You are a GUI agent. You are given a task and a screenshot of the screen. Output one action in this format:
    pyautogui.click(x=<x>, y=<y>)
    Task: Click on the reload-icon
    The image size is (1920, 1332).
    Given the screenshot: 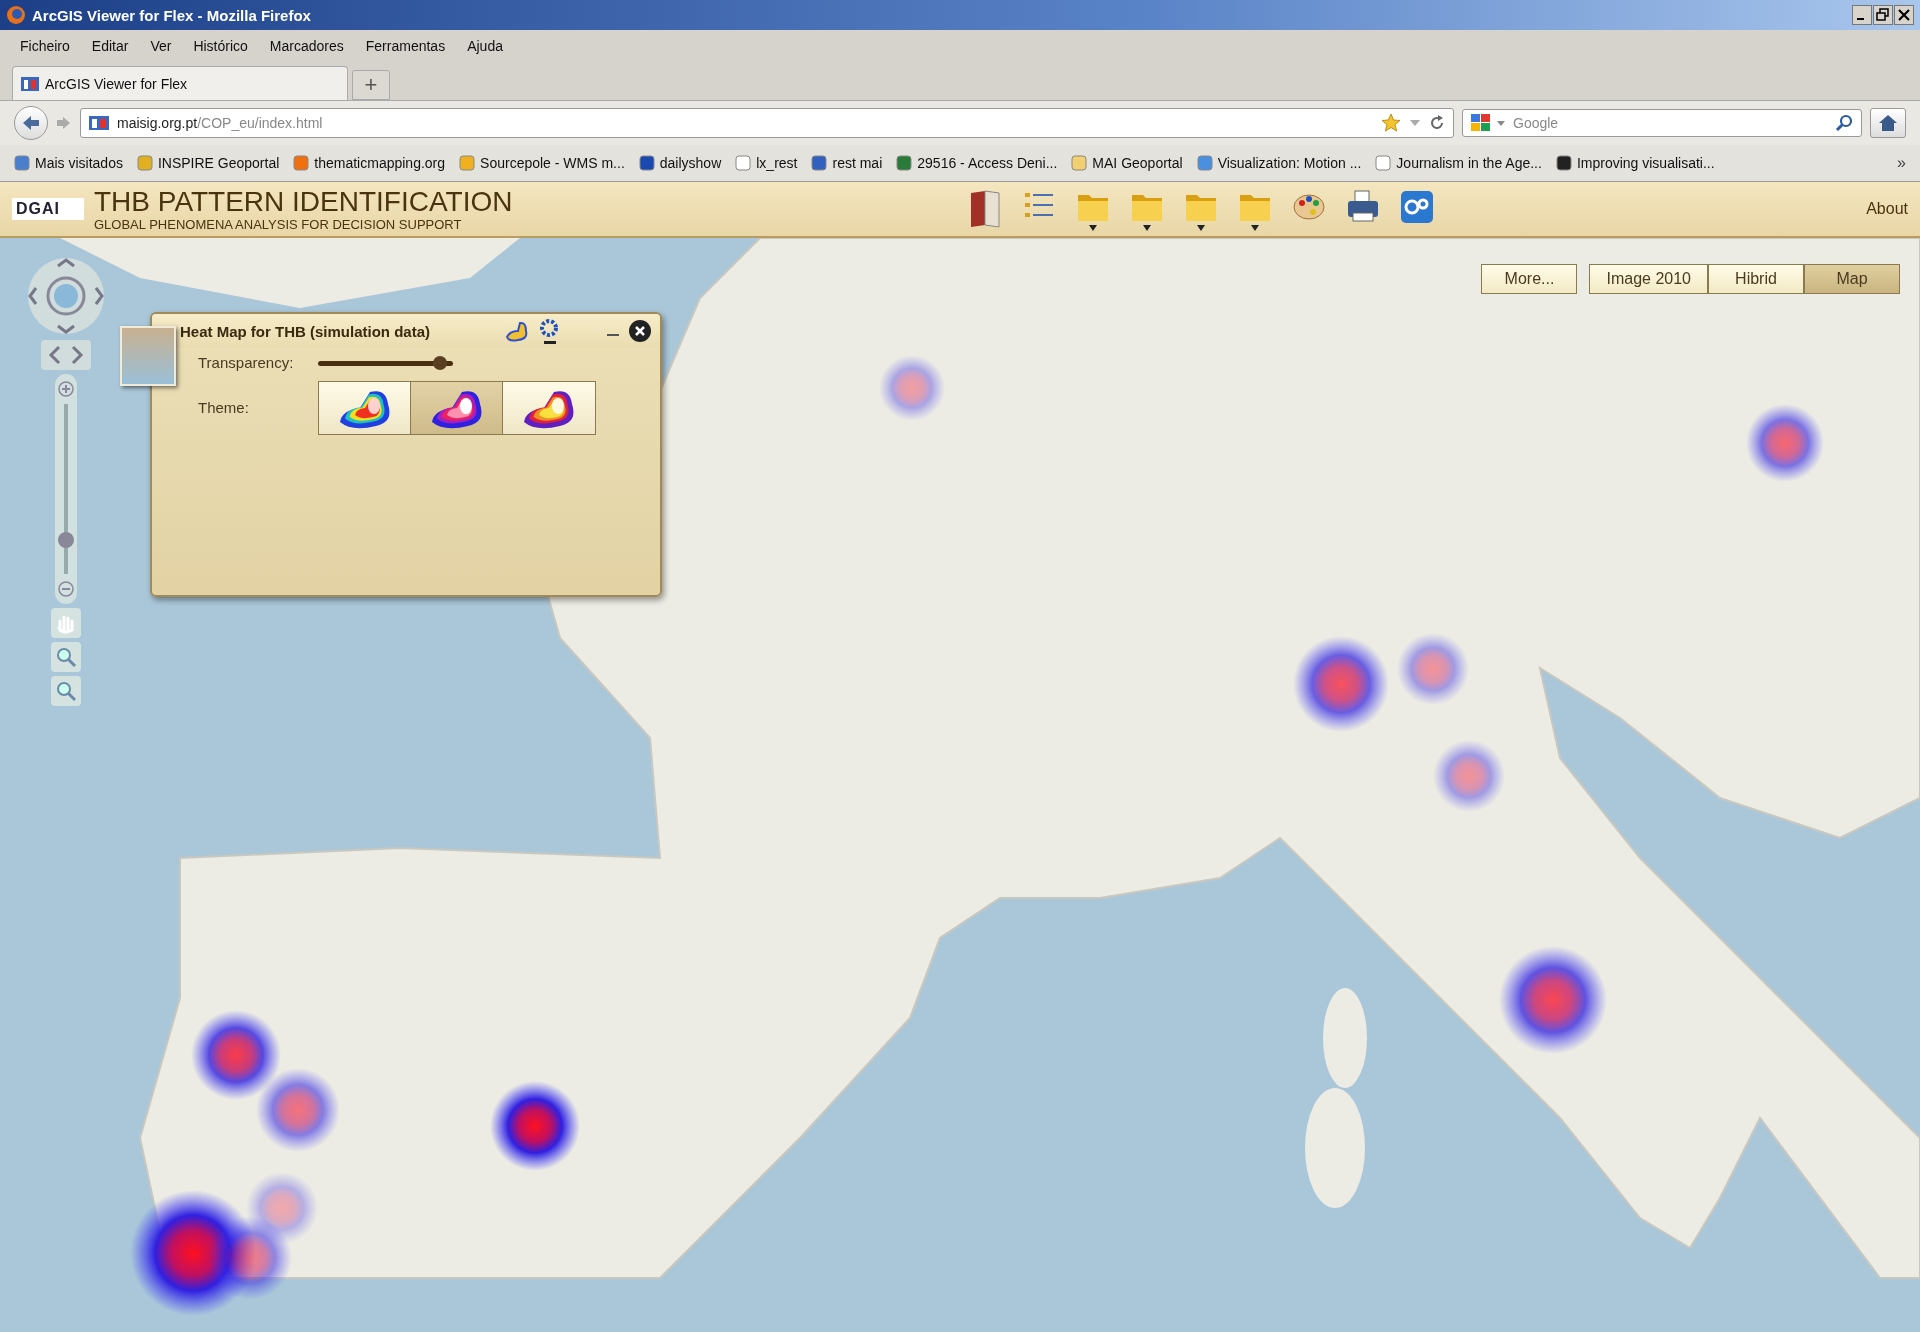 What is the action you would take?
    pyautogui.click(x=1437, y=123)
    